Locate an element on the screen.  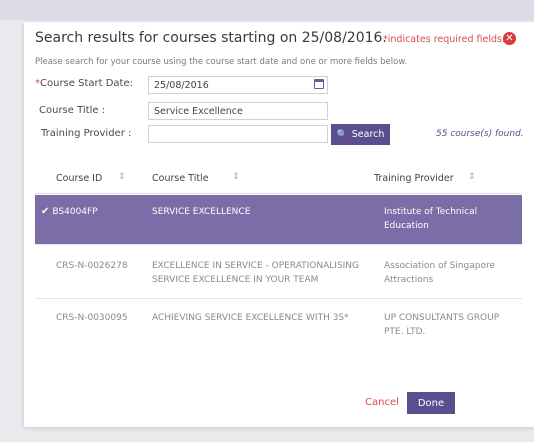
provider-cell: Association of Singapore Attractions is located at coordinates (440, 273).